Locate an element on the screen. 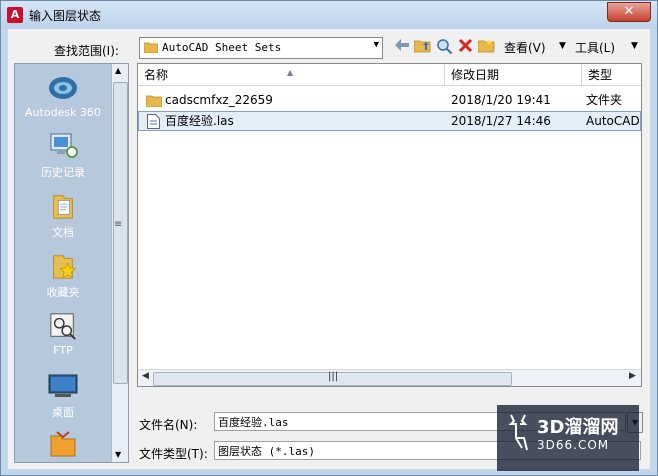 Image resolution: width=658 pixels, height=476 pixels. filename-label: 文件名(N): is located at coordinates (168, 425).